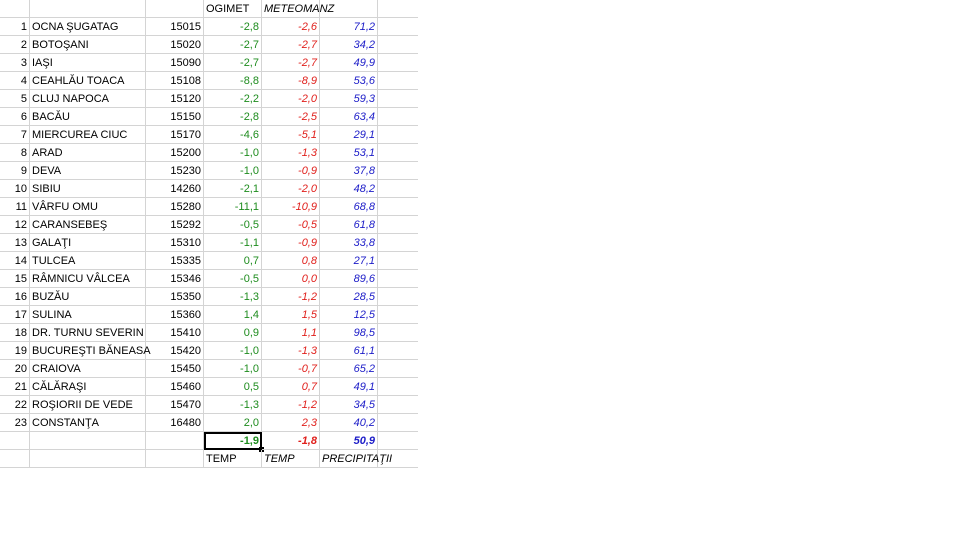 This screenshot has height=540, width=960. What do you see at coordinates (15, 333) in the screenshot?
I see `station-number-cell: 18` at bounding box center [15, 333].